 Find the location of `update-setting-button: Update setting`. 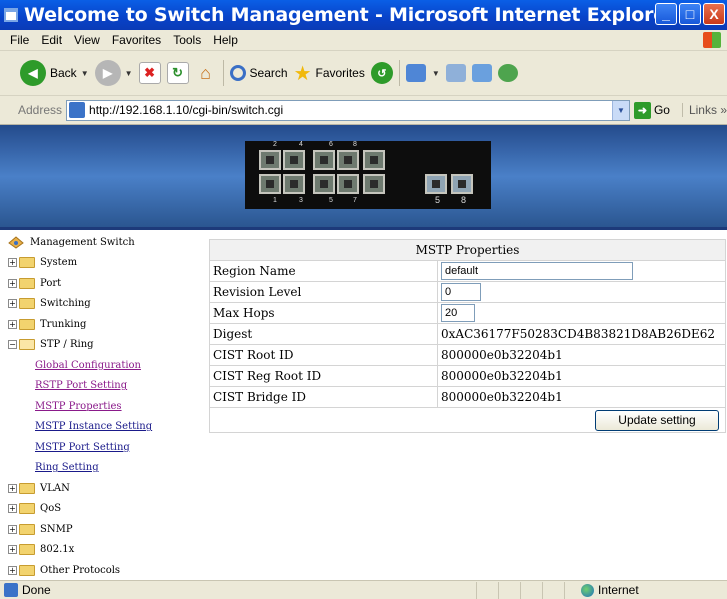

update-setting-button: Update setting is located at coordinates (657, 420).